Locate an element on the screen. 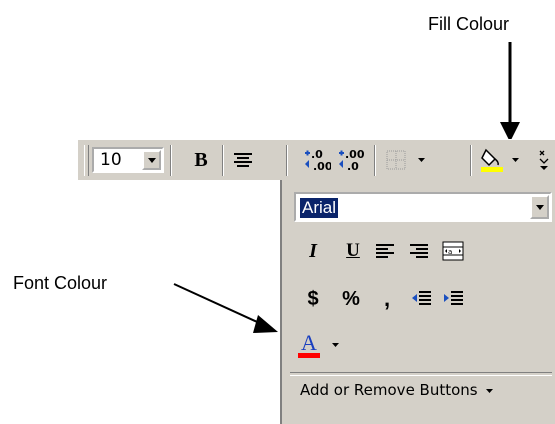  panel-separator is located at coordinates (421, 374).